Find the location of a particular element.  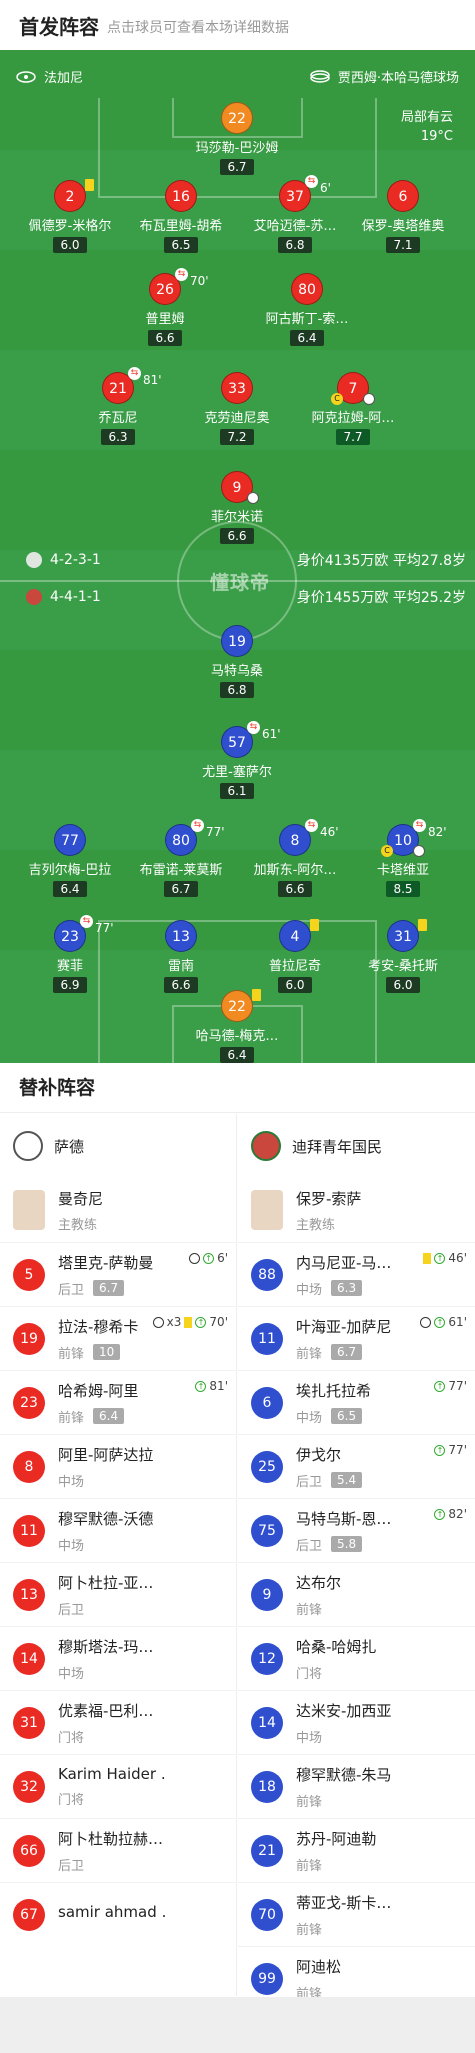

away-team-icon is located at coordinates (34, 597).